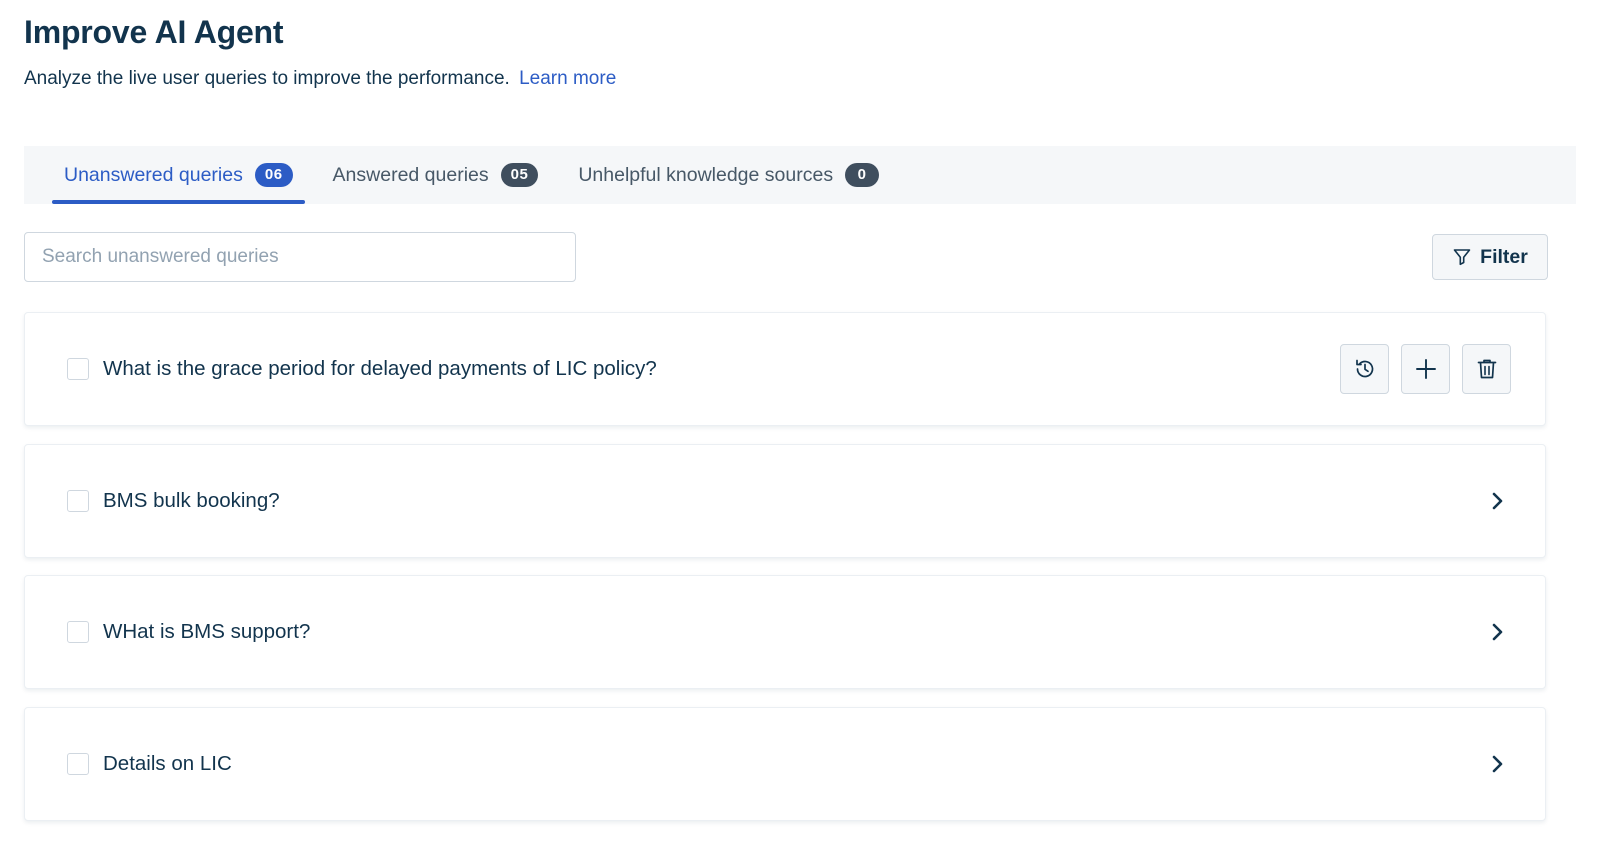 The height and width of the screenshot is (848, 1600). Describe the element at coordinates (785, 501) in the screenshot. I see `query-row: BMS bulk booking?` at that location.